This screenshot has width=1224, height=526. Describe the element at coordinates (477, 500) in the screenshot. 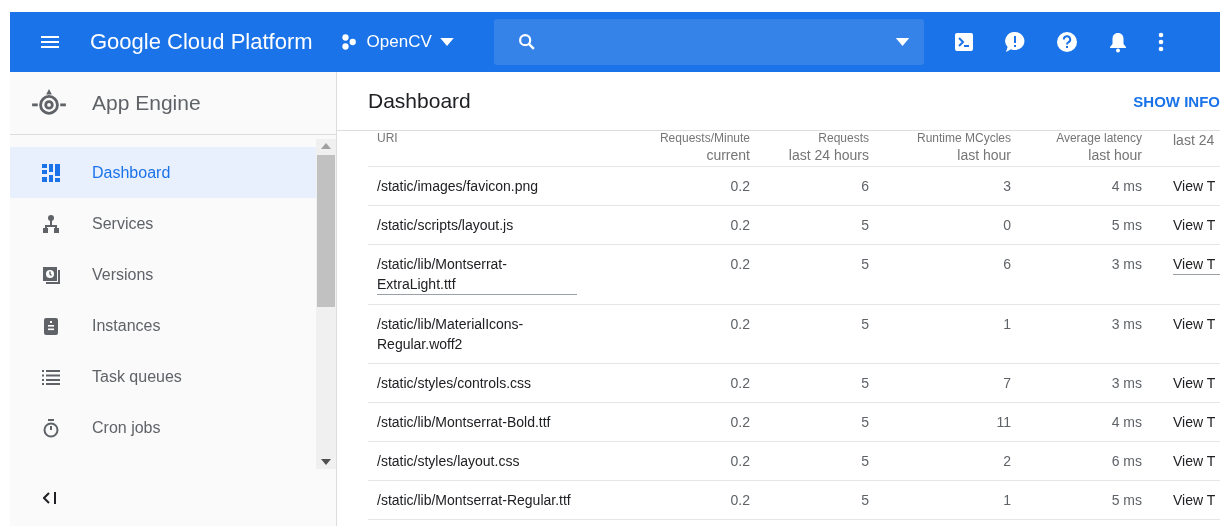

I see `table-link: /static/lib/Montserrat-Regular.ttf` at that location.